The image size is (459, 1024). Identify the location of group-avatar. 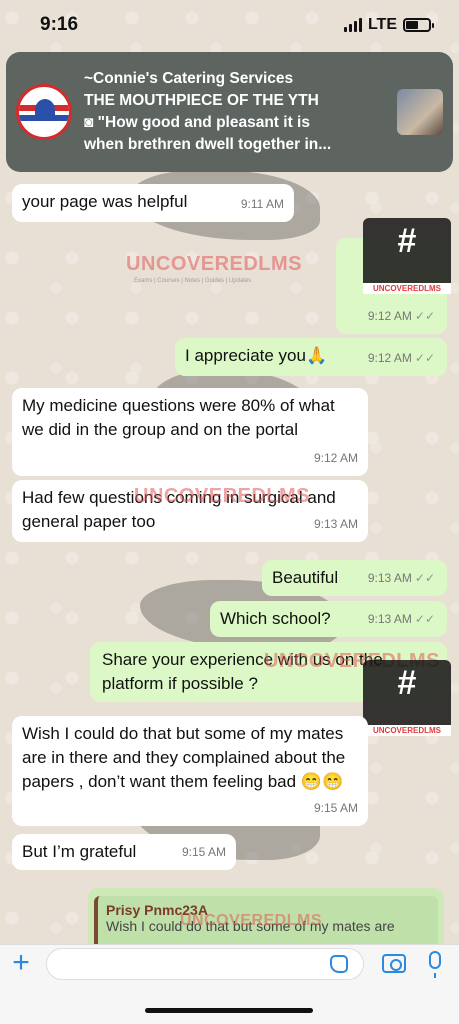
(44, 112).